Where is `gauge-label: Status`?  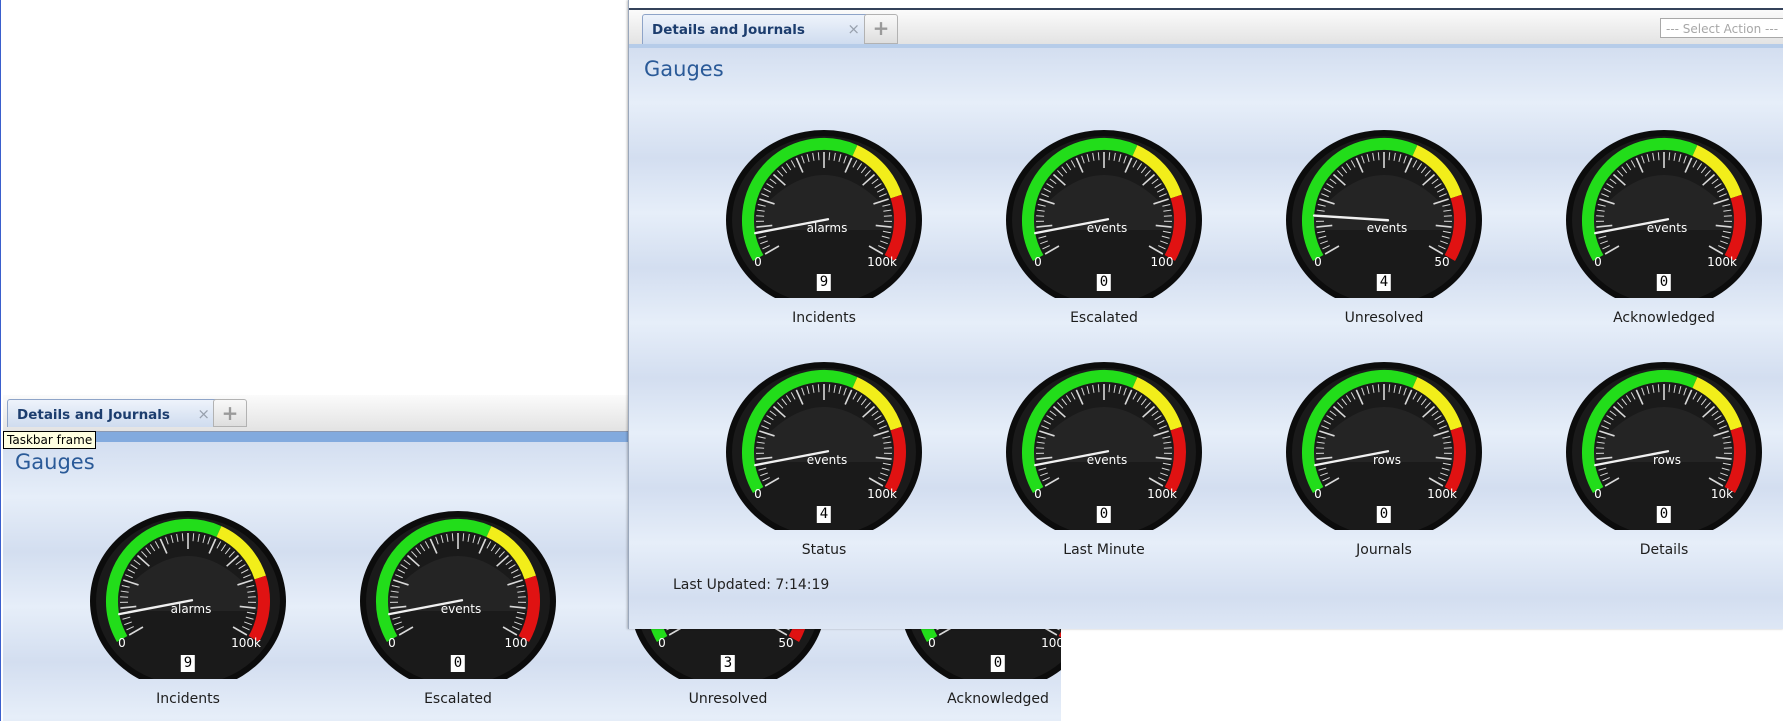
gauge-label: Status is located at coordinates (824, 550).